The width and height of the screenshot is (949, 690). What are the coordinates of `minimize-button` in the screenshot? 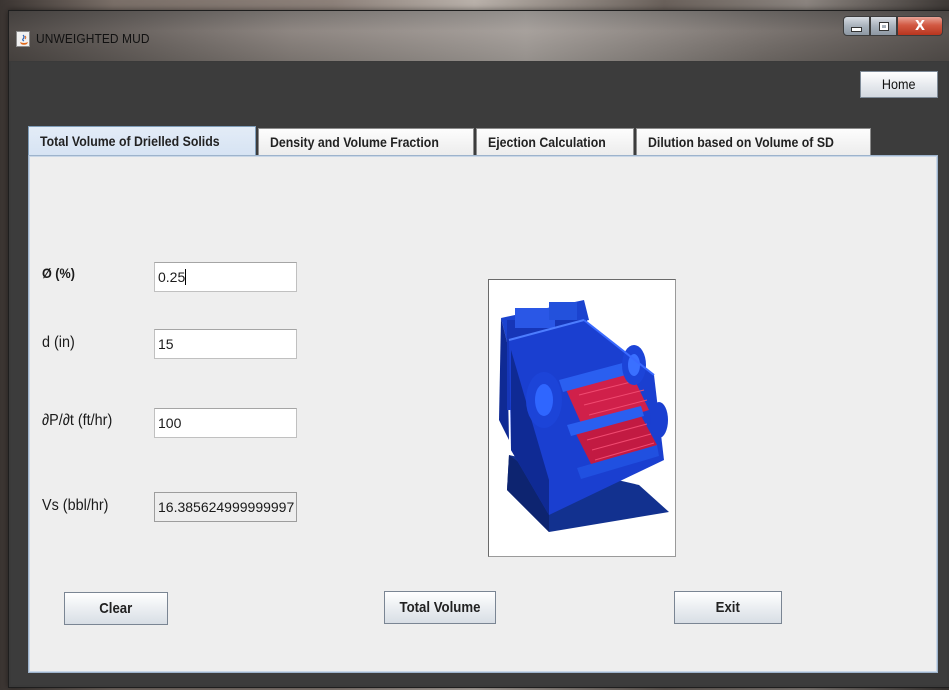 It's located at (856, 26).